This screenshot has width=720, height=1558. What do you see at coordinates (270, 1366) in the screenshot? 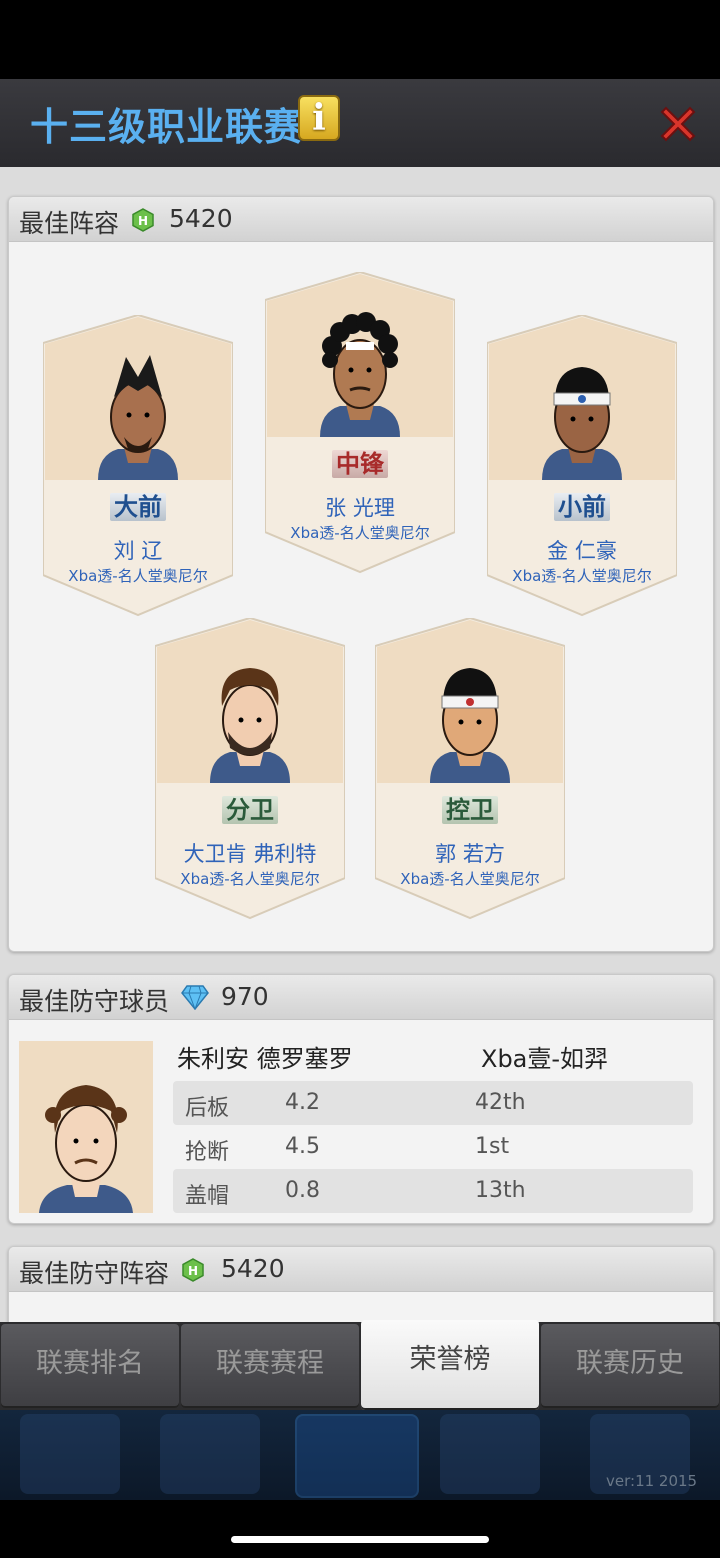
I see `tab-league-schedule: 联赛赛程` at bounding box center [270, 1366].